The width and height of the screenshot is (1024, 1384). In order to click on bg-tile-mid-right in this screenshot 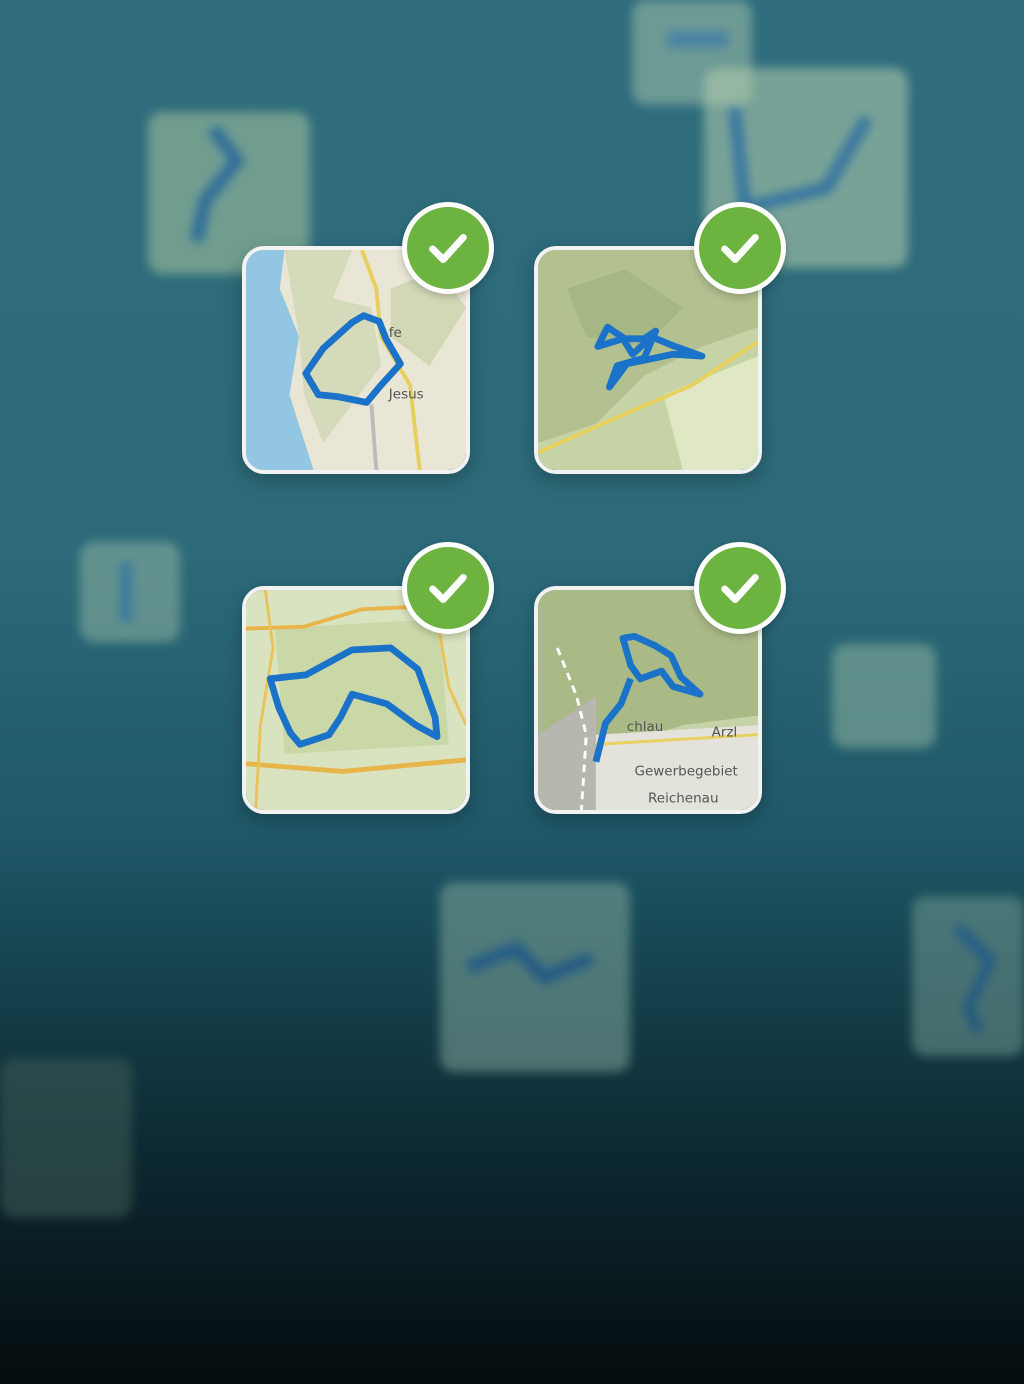, I will do `click(884, 696)`.